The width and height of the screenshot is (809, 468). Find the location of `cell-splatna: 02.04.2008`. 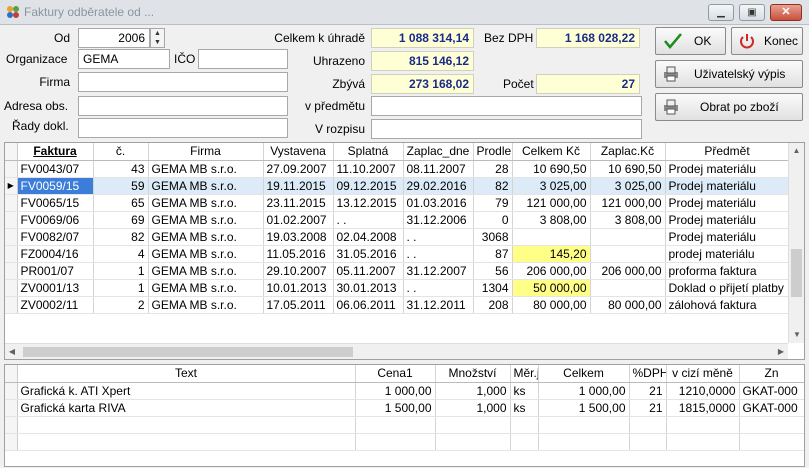

cell-splatna: 02.04.2008 is located at coordinates (368, 237).